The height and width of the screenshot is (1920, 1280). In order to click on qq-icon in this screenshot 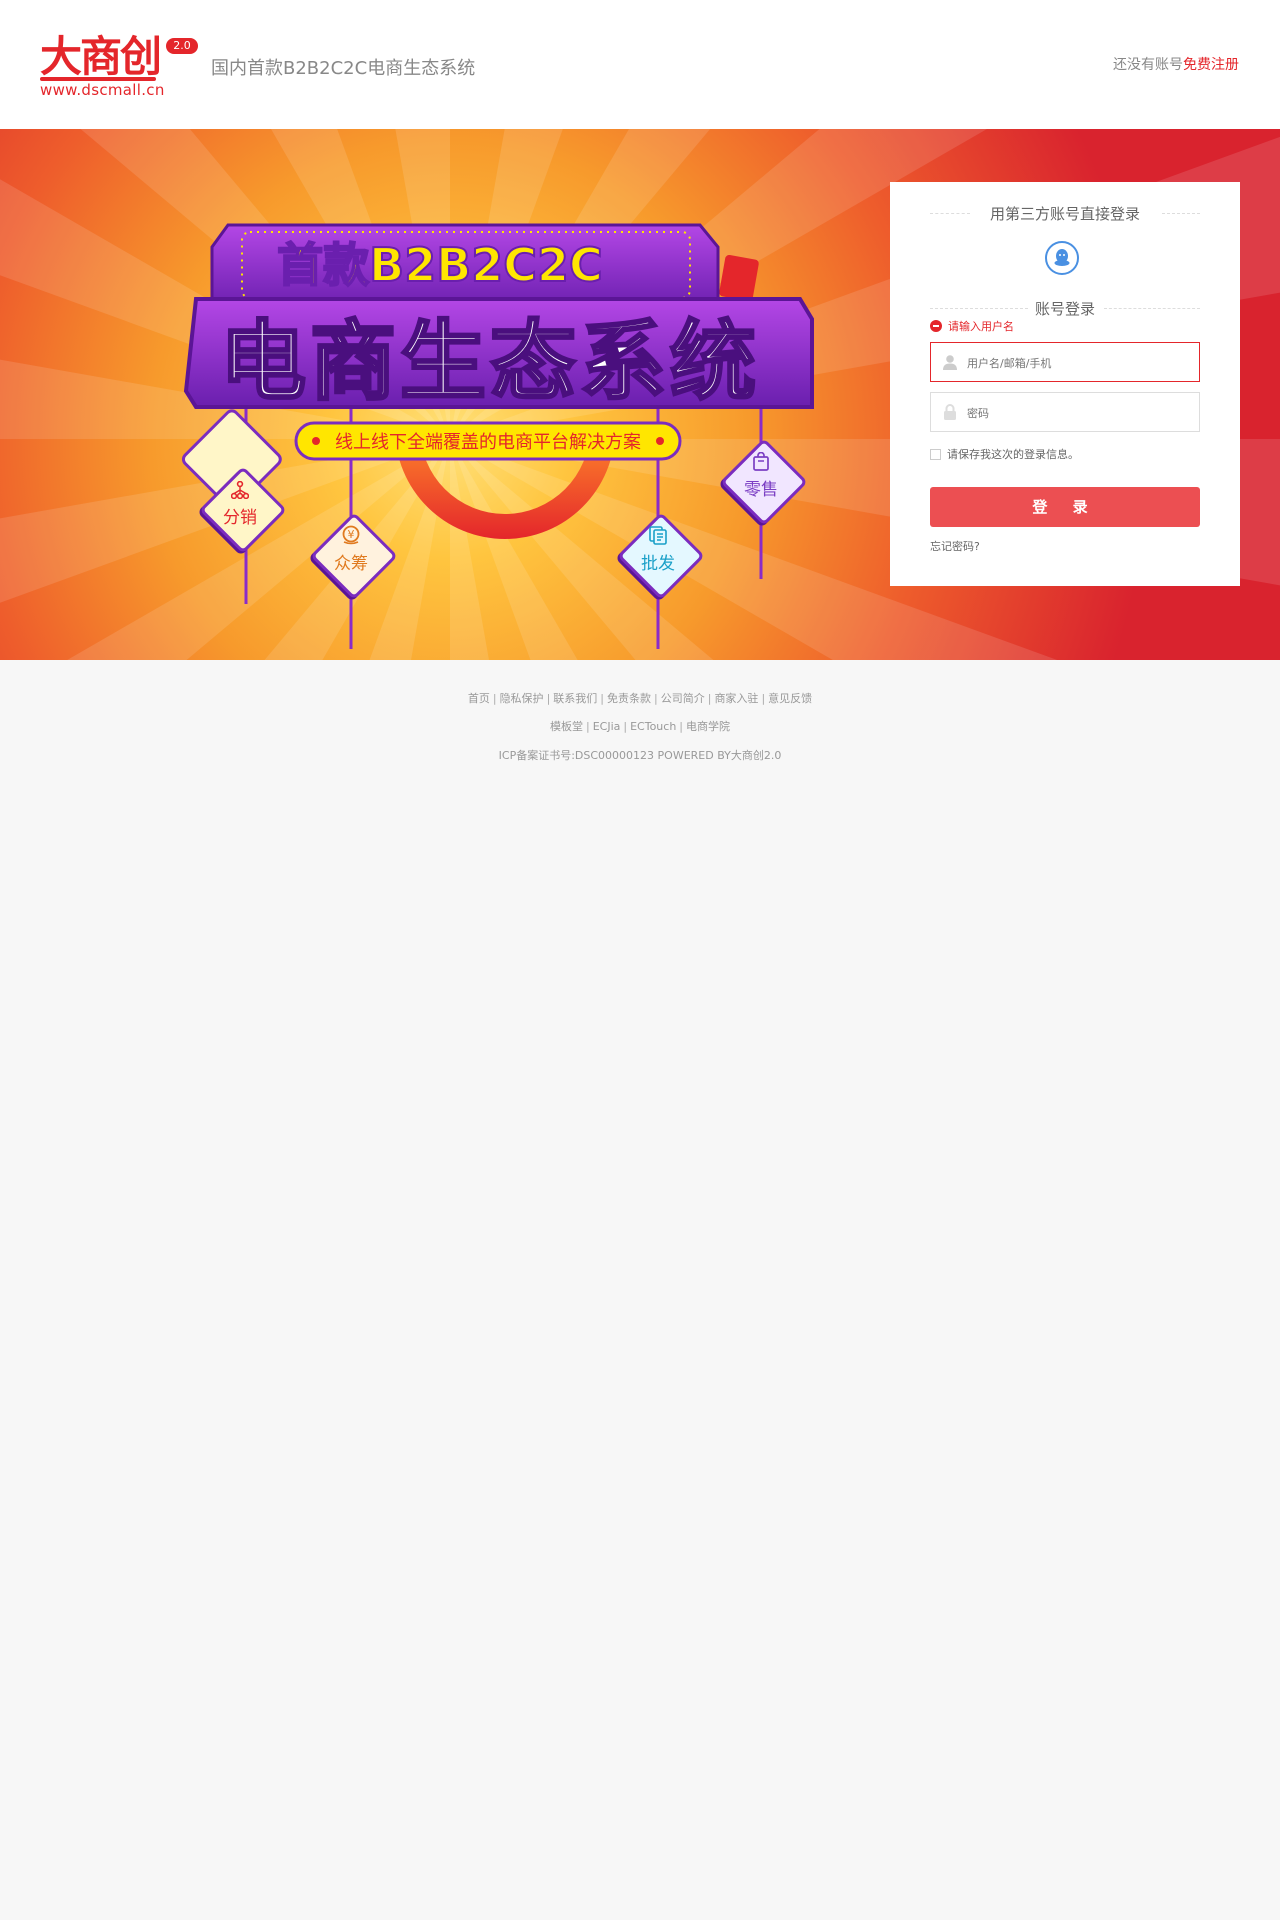, I will do `click(1062, 257)`.